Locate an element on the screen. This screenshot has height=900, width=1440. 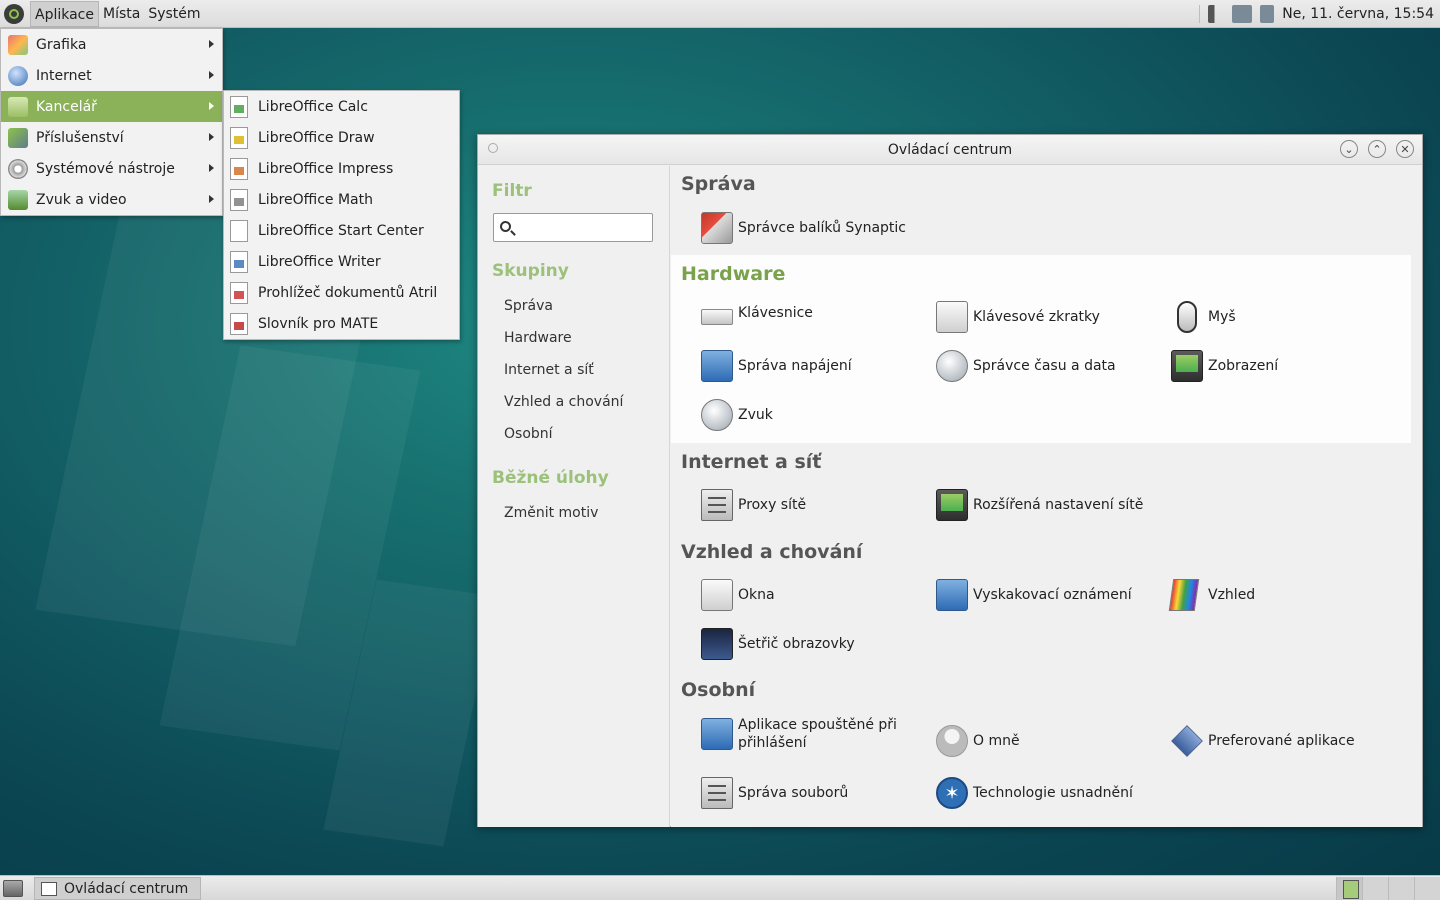
clock: Ne, 11. června, 15:54 is located at coordinates (1358, 14).